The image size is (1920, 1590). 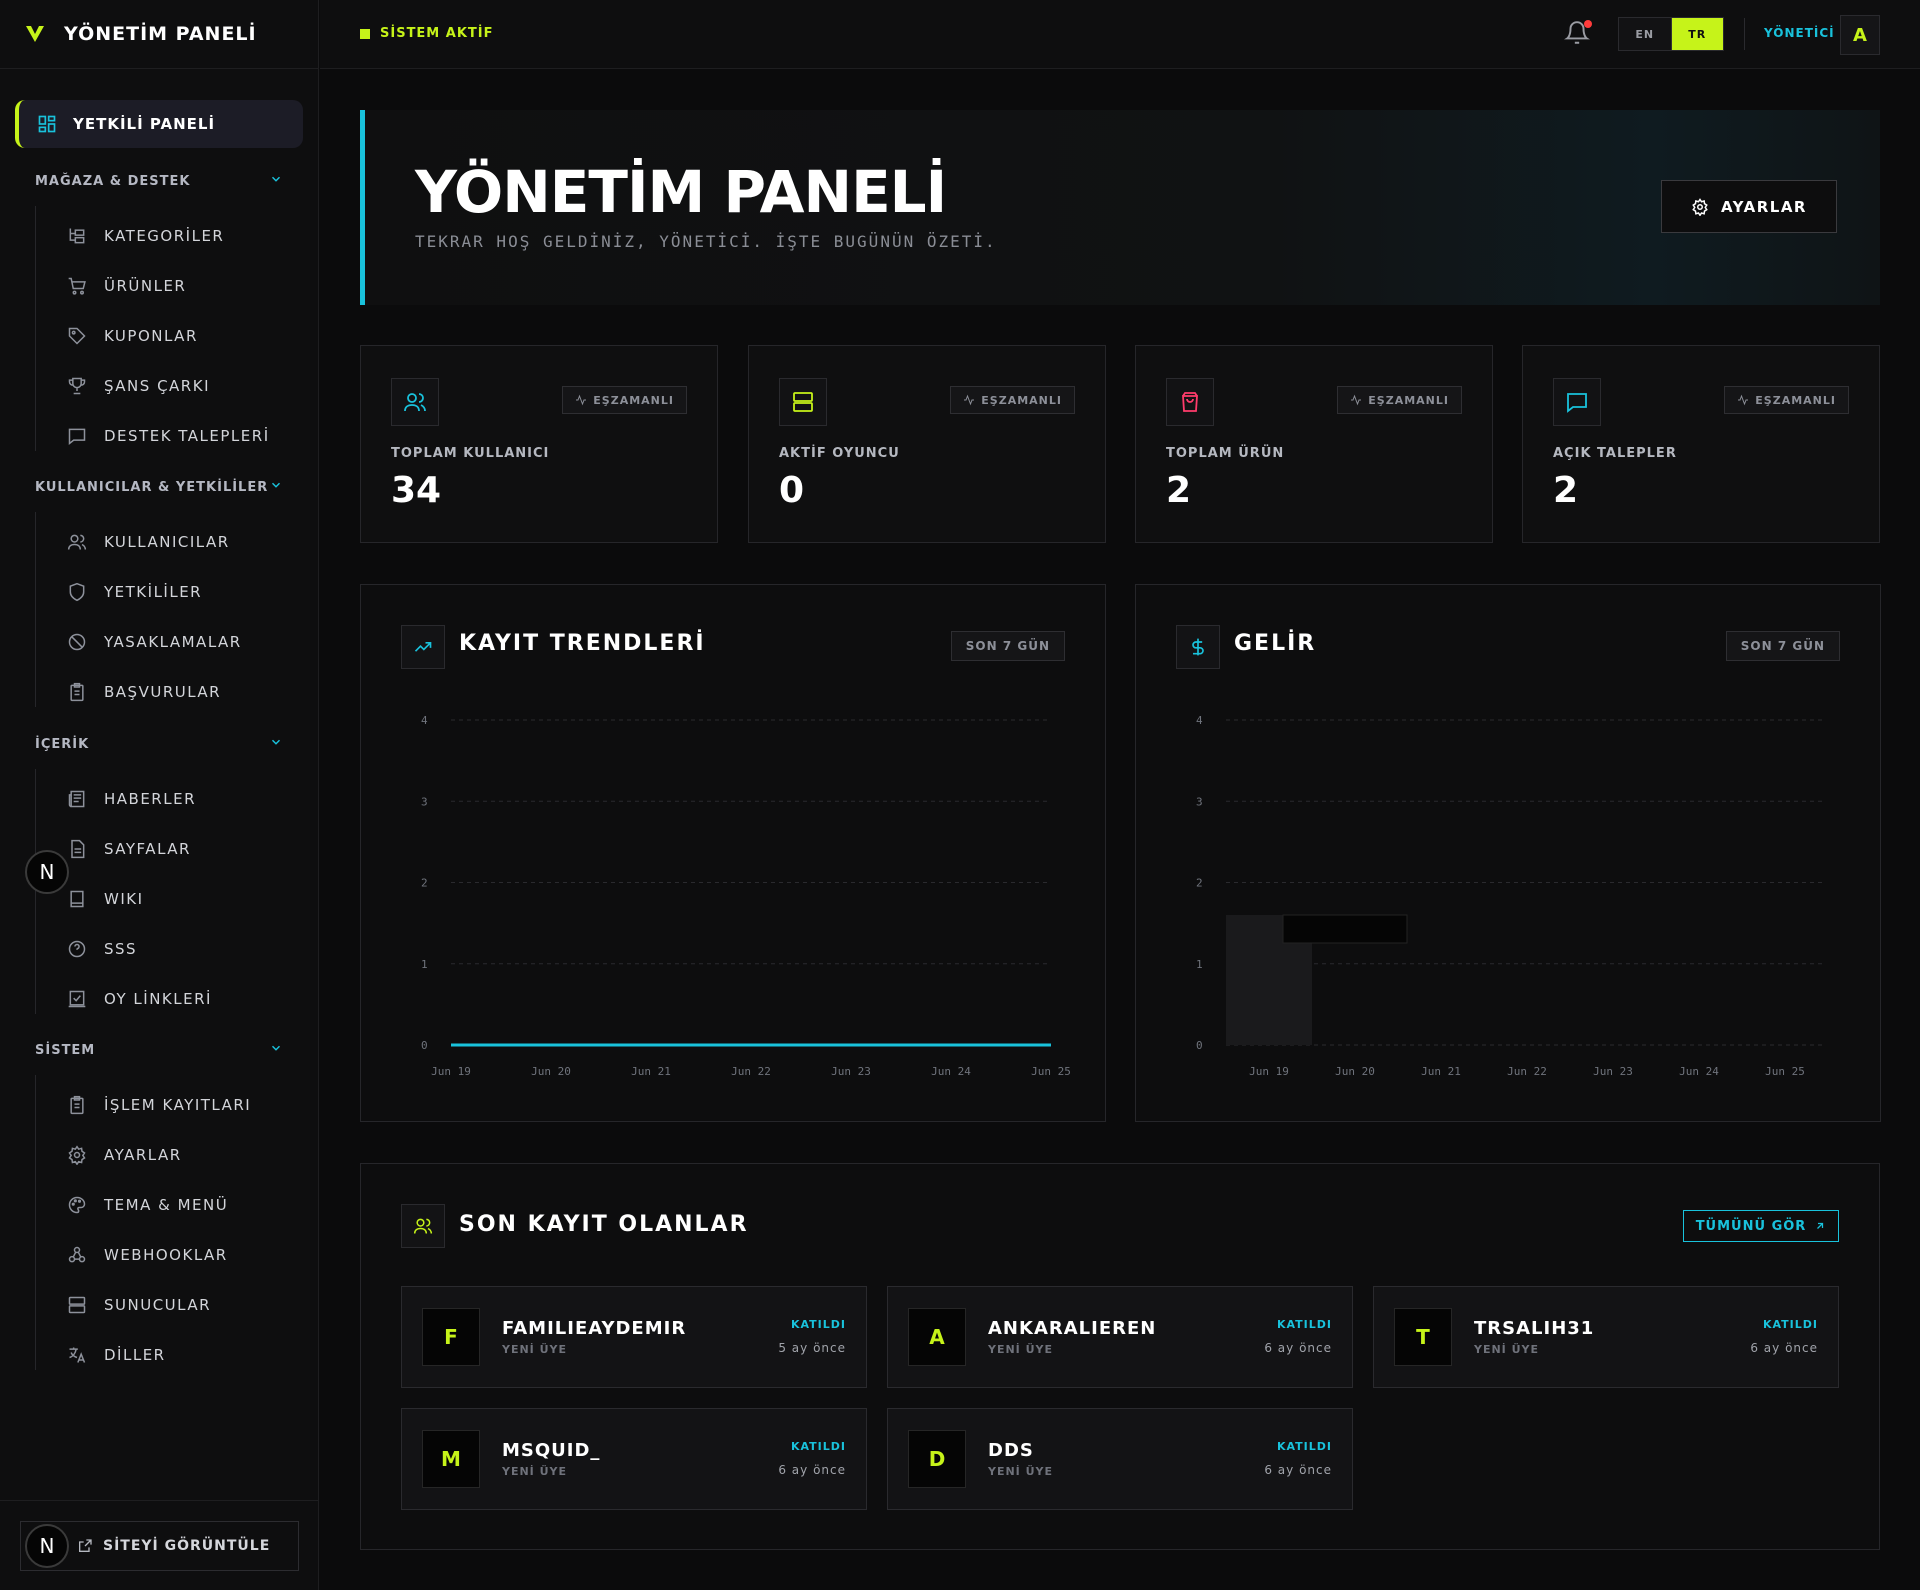 I want to click on sidebar-item-tickets: DESTEK TALEPLERİ, so click(x=159, y=436).